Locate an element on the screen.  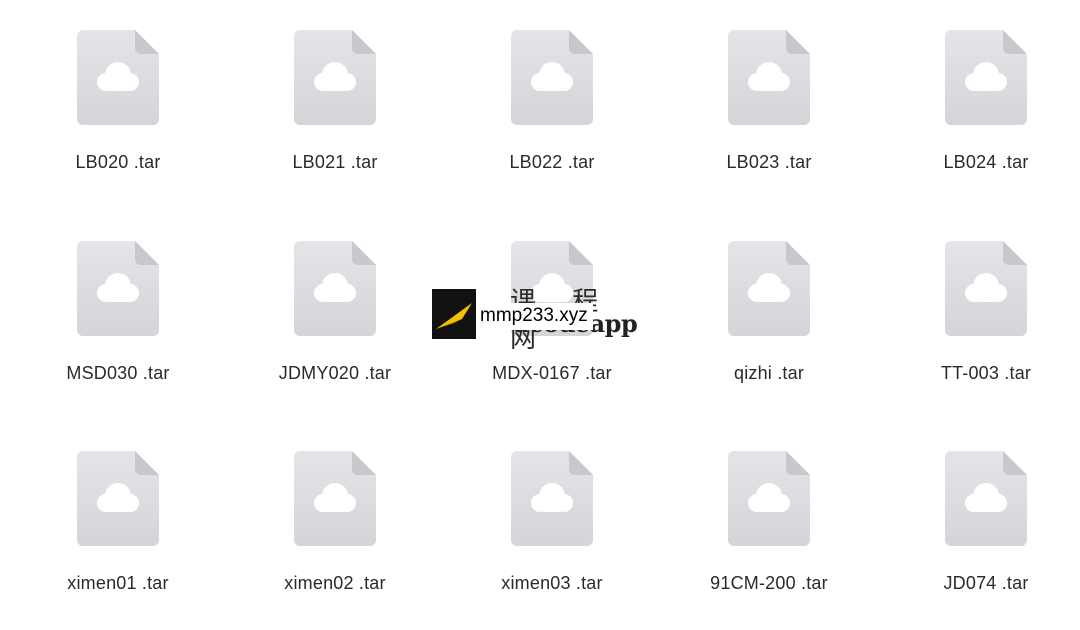
file-name: LB021 .tar is located at coordinates (335, 162).